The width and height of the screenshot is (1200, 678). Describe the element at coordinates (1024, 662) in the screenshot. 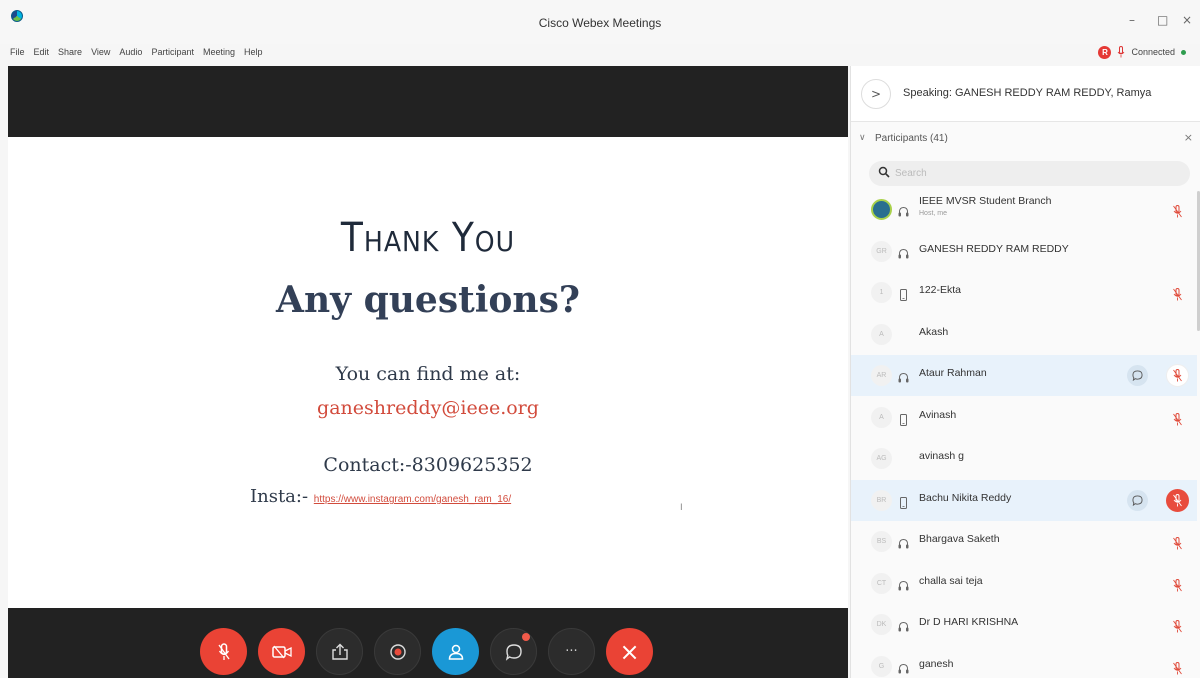

I see `participant-row: Gganesh` at that location.